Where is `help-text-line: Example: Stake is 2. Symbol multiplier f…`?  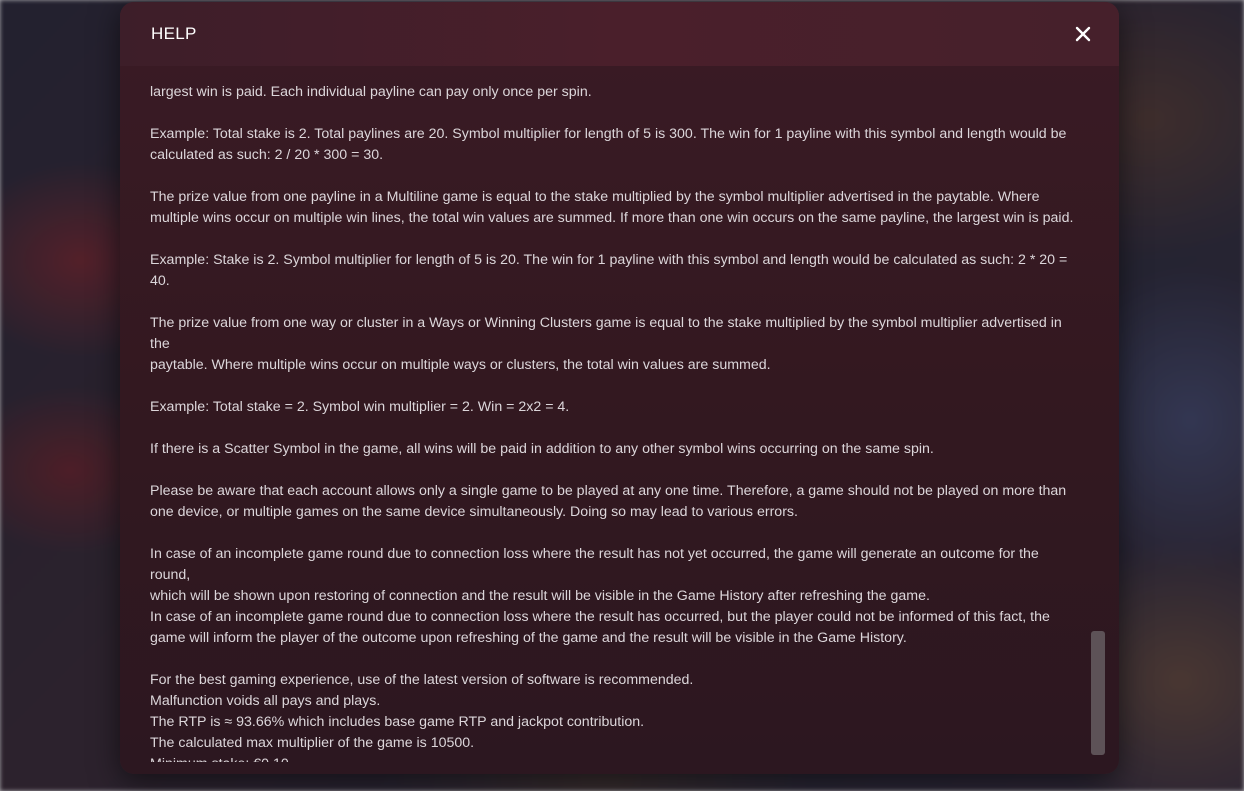 help-text-line: Example: Stake is 2. Symbol multiplier f… is located at coordinates (609, 260).